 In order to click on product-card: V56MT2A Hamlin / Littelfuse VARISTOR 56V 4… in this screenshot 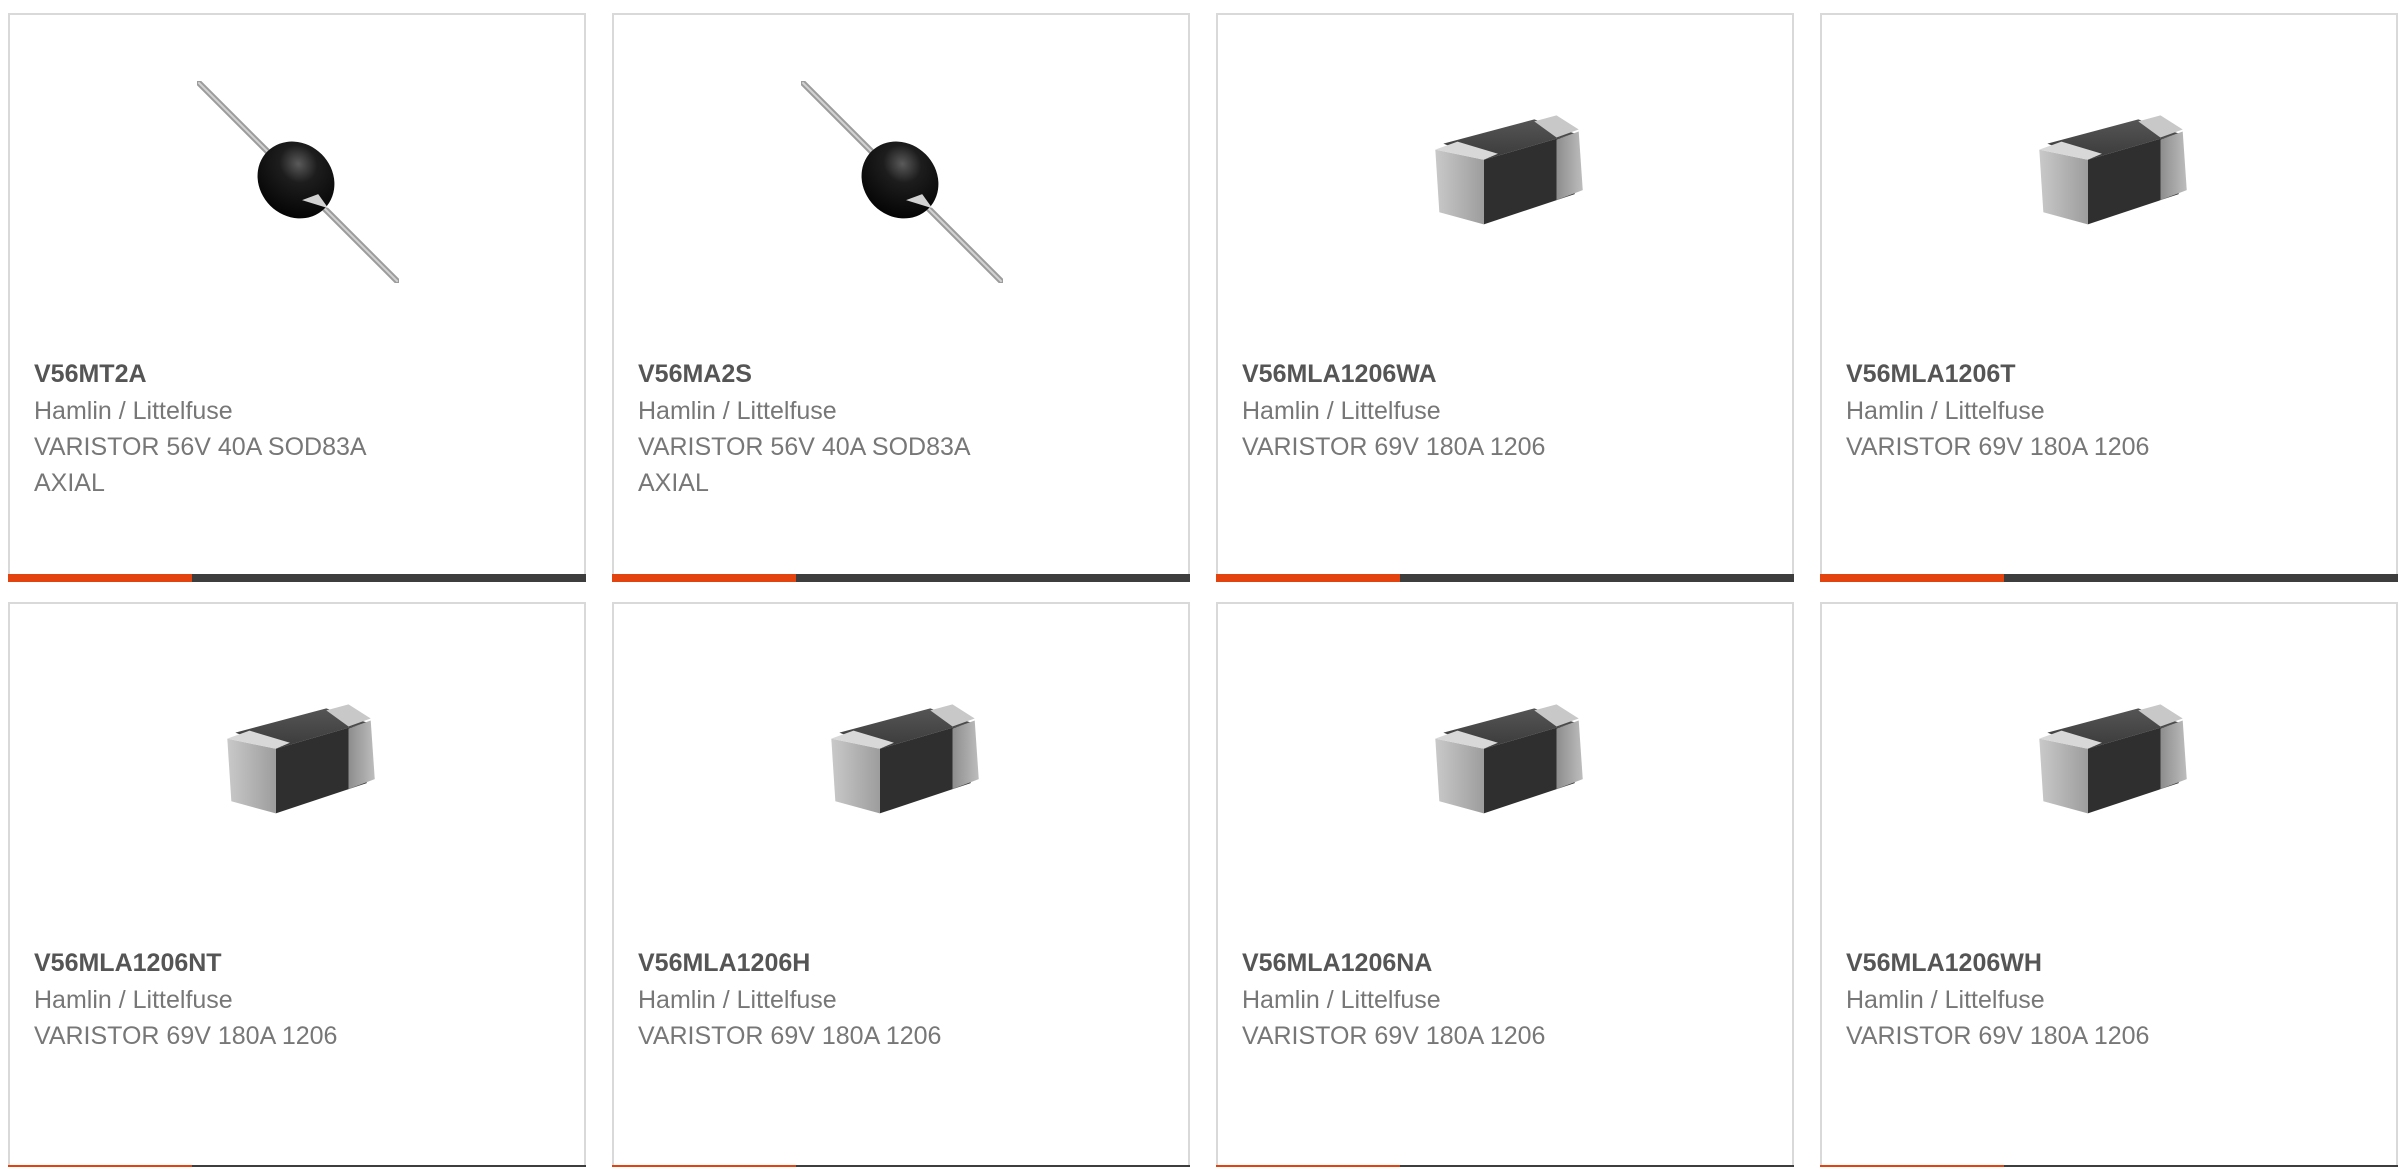, I will do `click(297, 297)`.